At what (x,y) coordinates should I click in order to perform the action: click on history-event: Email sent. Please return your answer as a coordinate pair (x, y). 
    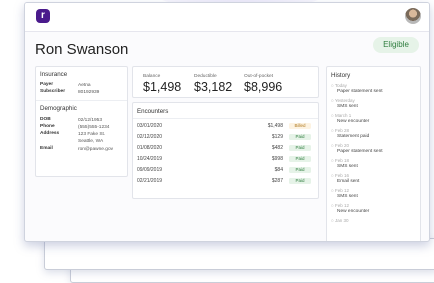
    Looking at the image, I should click on (348, 181).